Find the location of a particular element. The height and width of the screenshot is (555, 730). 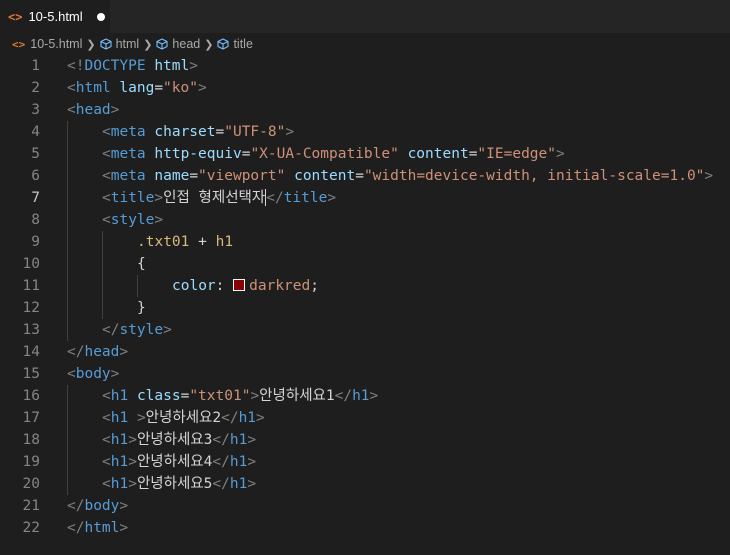

code-content: <h1 >안녕하세요2</h1> is located at coordinates (183, 418).